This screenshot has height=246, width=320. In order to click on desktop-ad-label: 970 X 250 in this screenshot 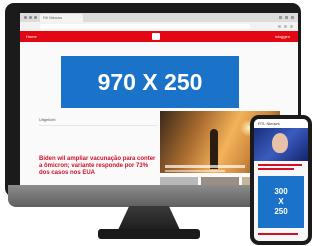, I will do `click(150, 81)`.